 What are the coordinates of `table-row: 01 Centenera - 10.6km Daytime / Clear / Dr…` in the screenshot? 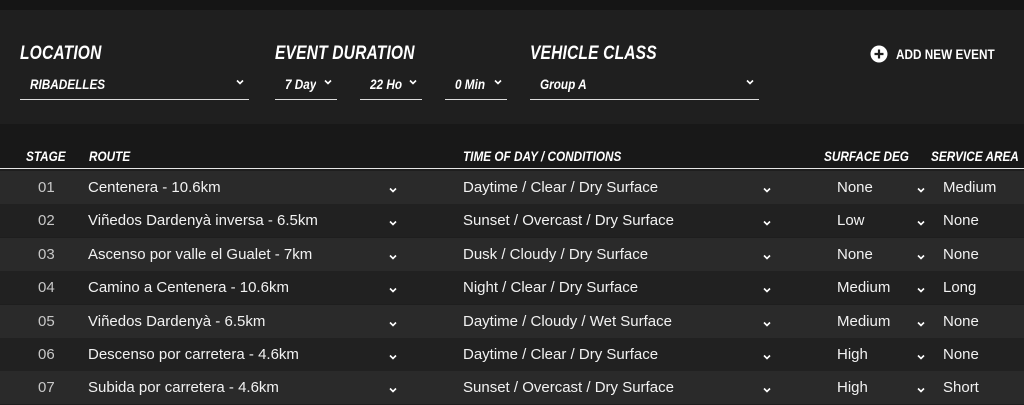 It's located at (512, 187).